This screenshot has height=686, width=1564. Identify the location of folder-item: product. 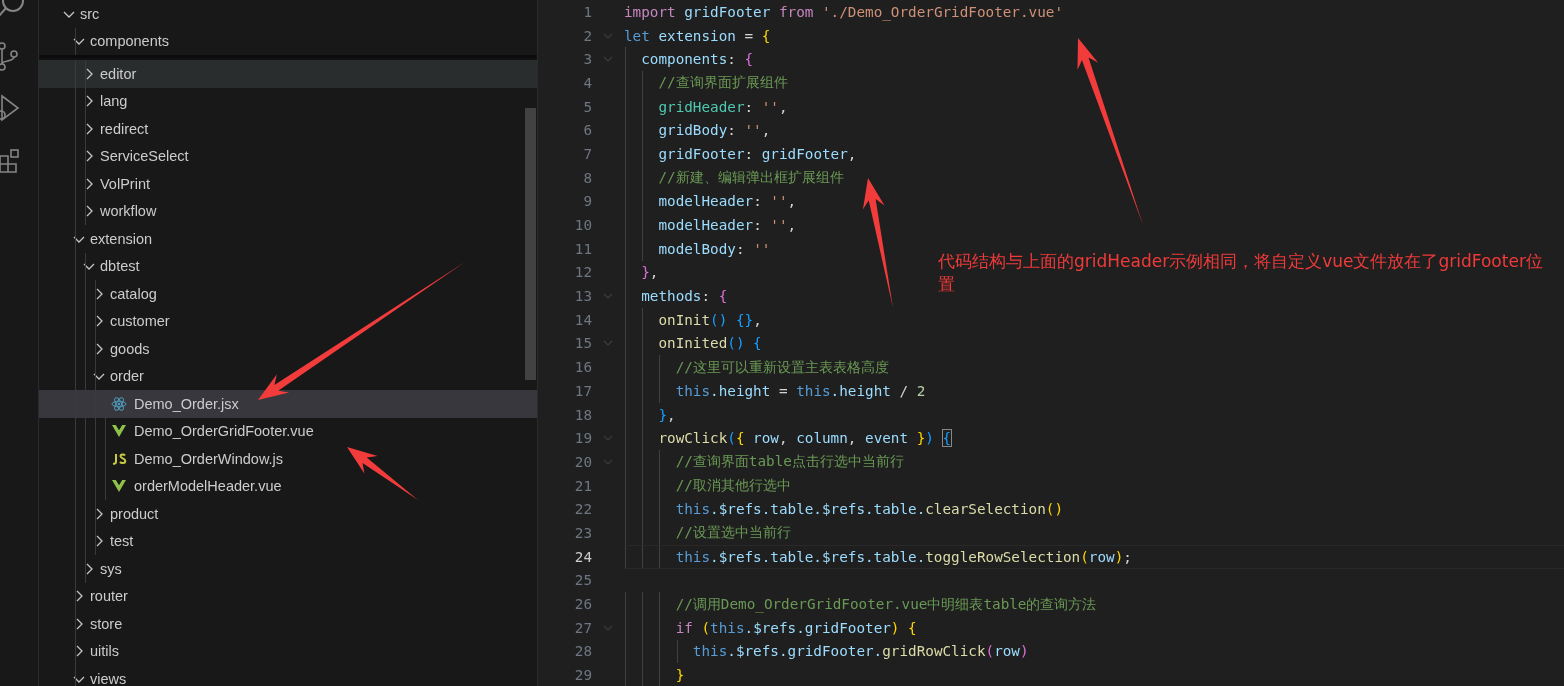
(288, 514).